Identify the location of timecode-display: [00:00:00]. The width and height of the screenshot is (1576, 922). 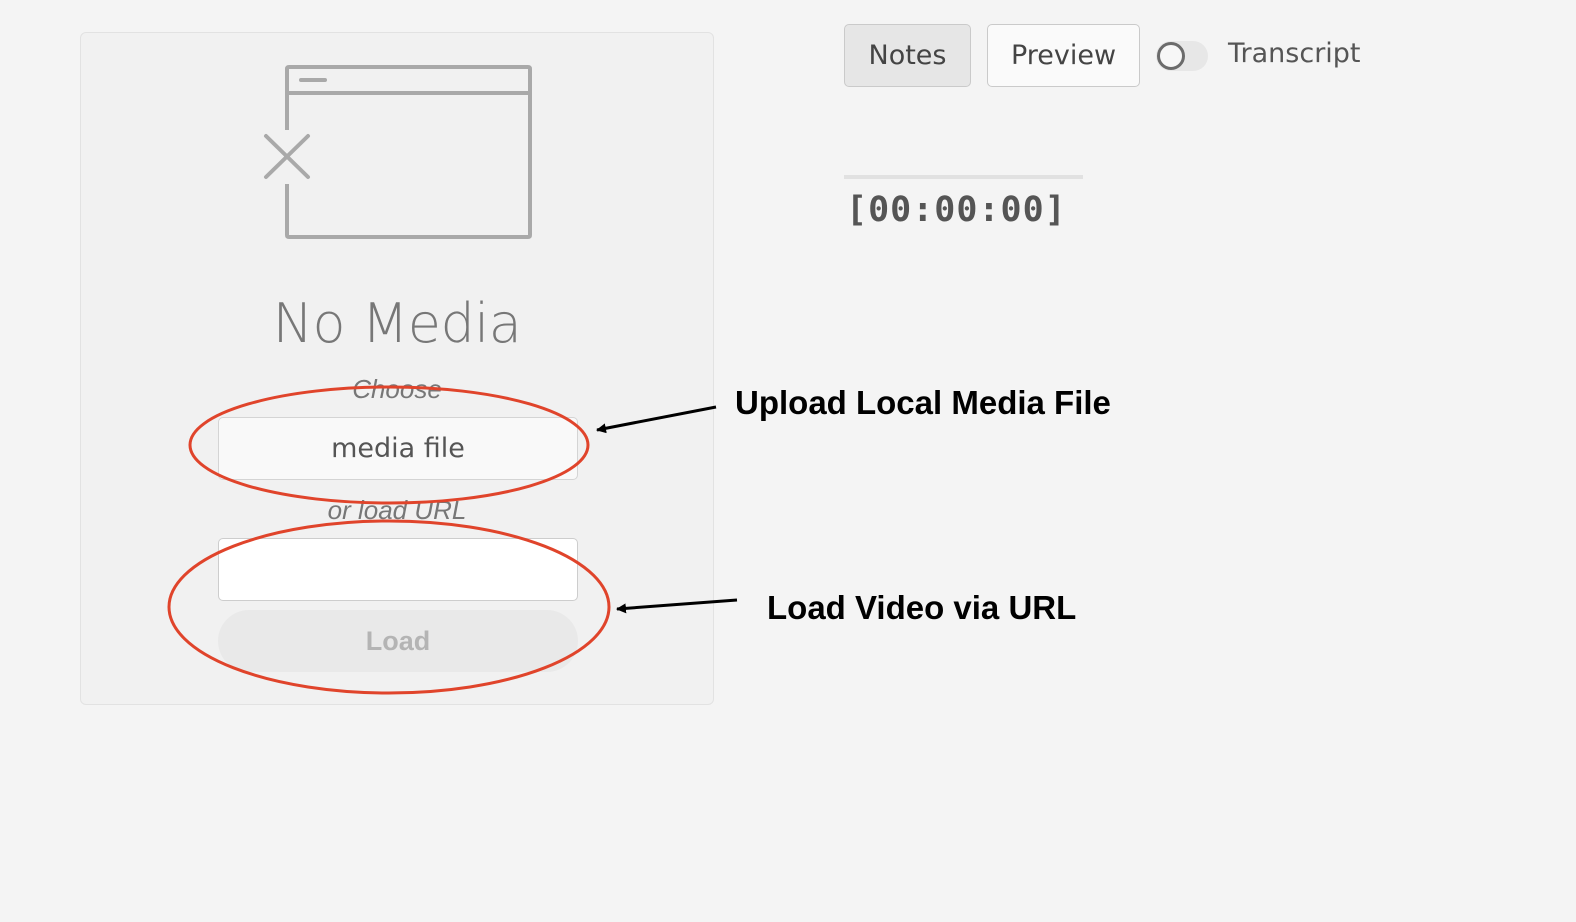
(956, 210).